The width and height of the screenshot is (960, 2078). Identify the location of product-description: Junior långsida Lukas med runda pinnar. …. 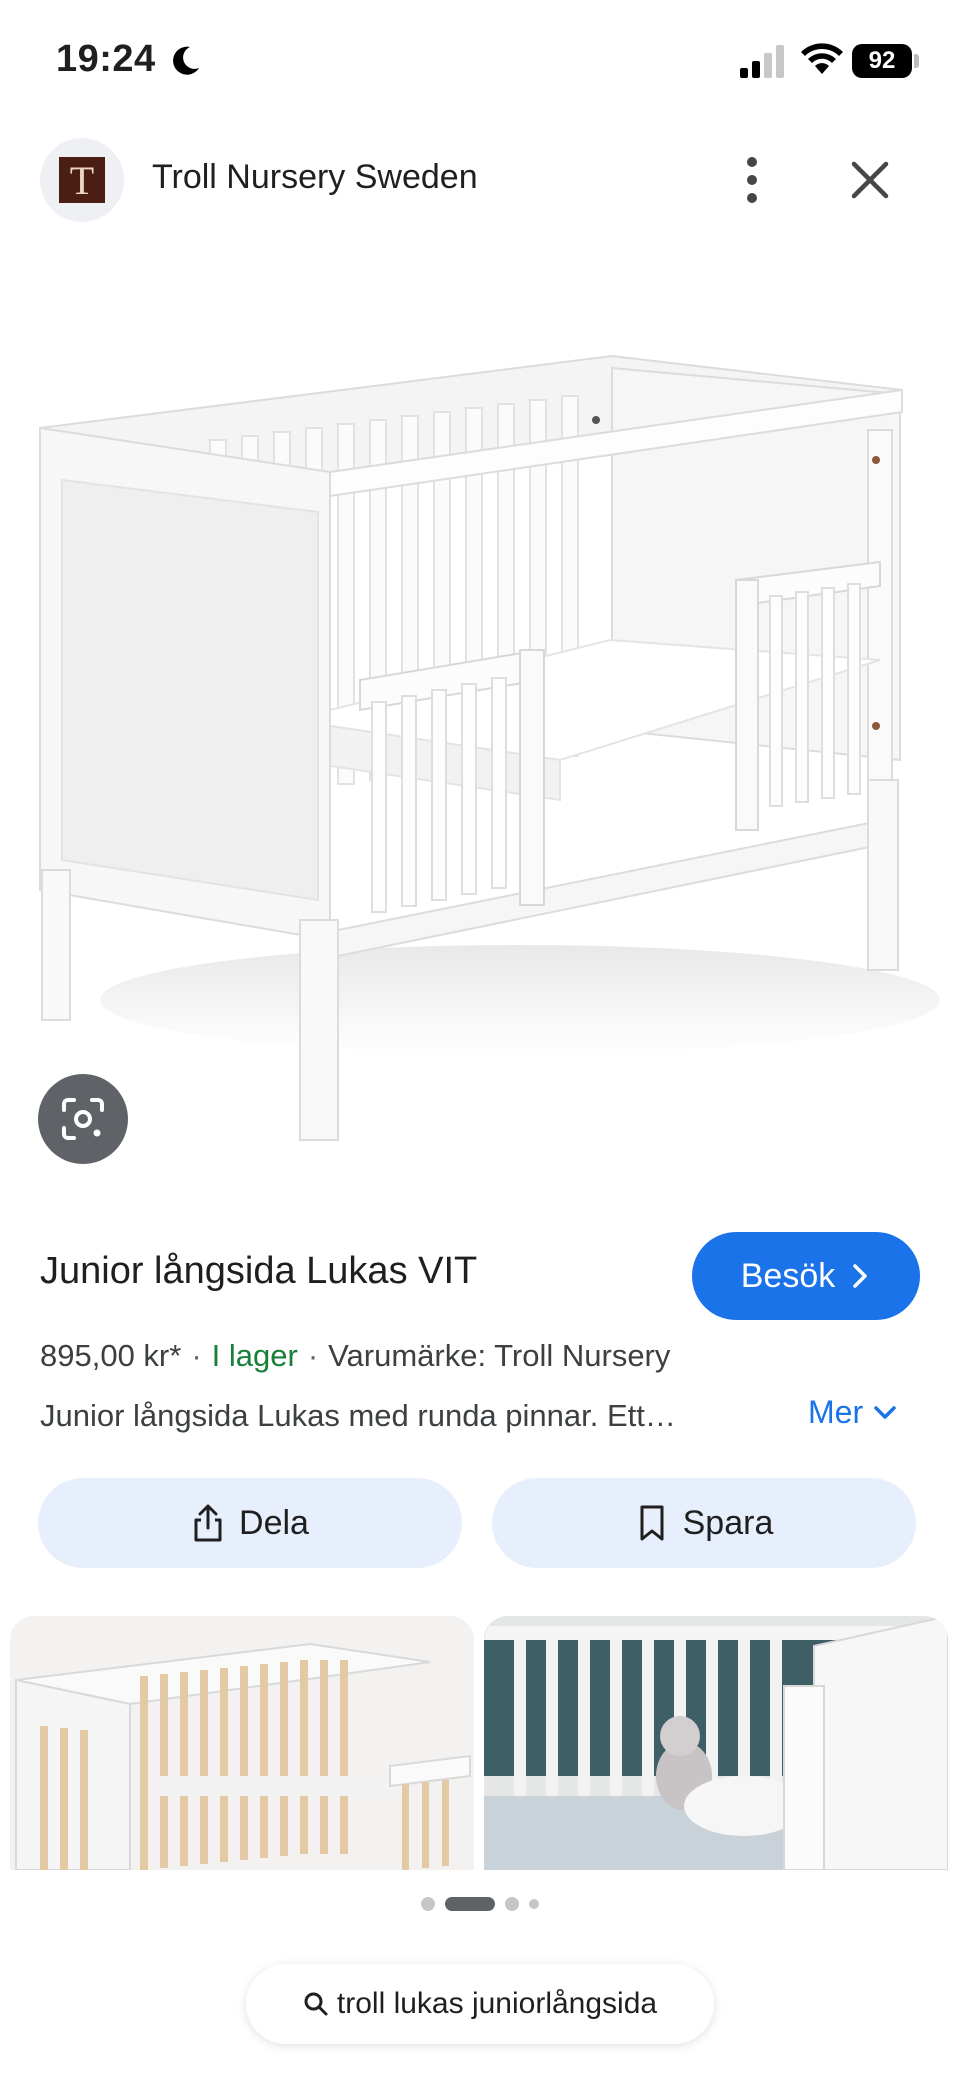
(358, 1415).